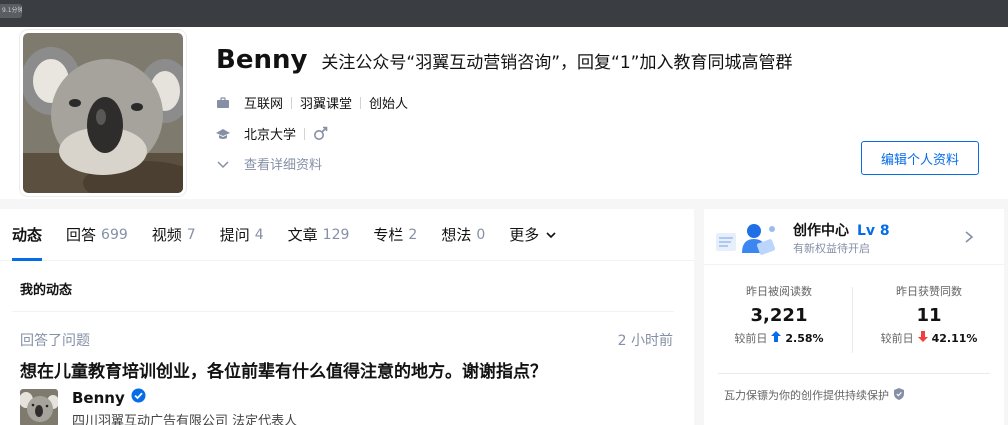 This screenshot has width=1008, height=425. What do you see at coordinates (320, 133) in the screenshot?
I see `male-gender-icon` at bounding box center [320, 133].